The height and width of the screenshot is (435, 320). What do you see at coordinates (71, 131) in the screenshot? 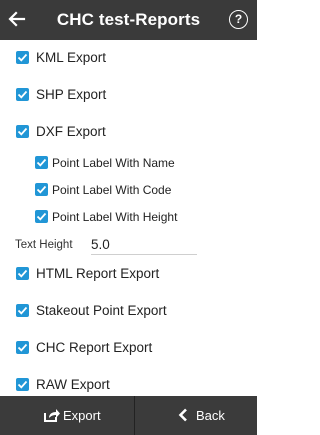
I see `option-label: DXF Export` at bounding box center [71, 131].